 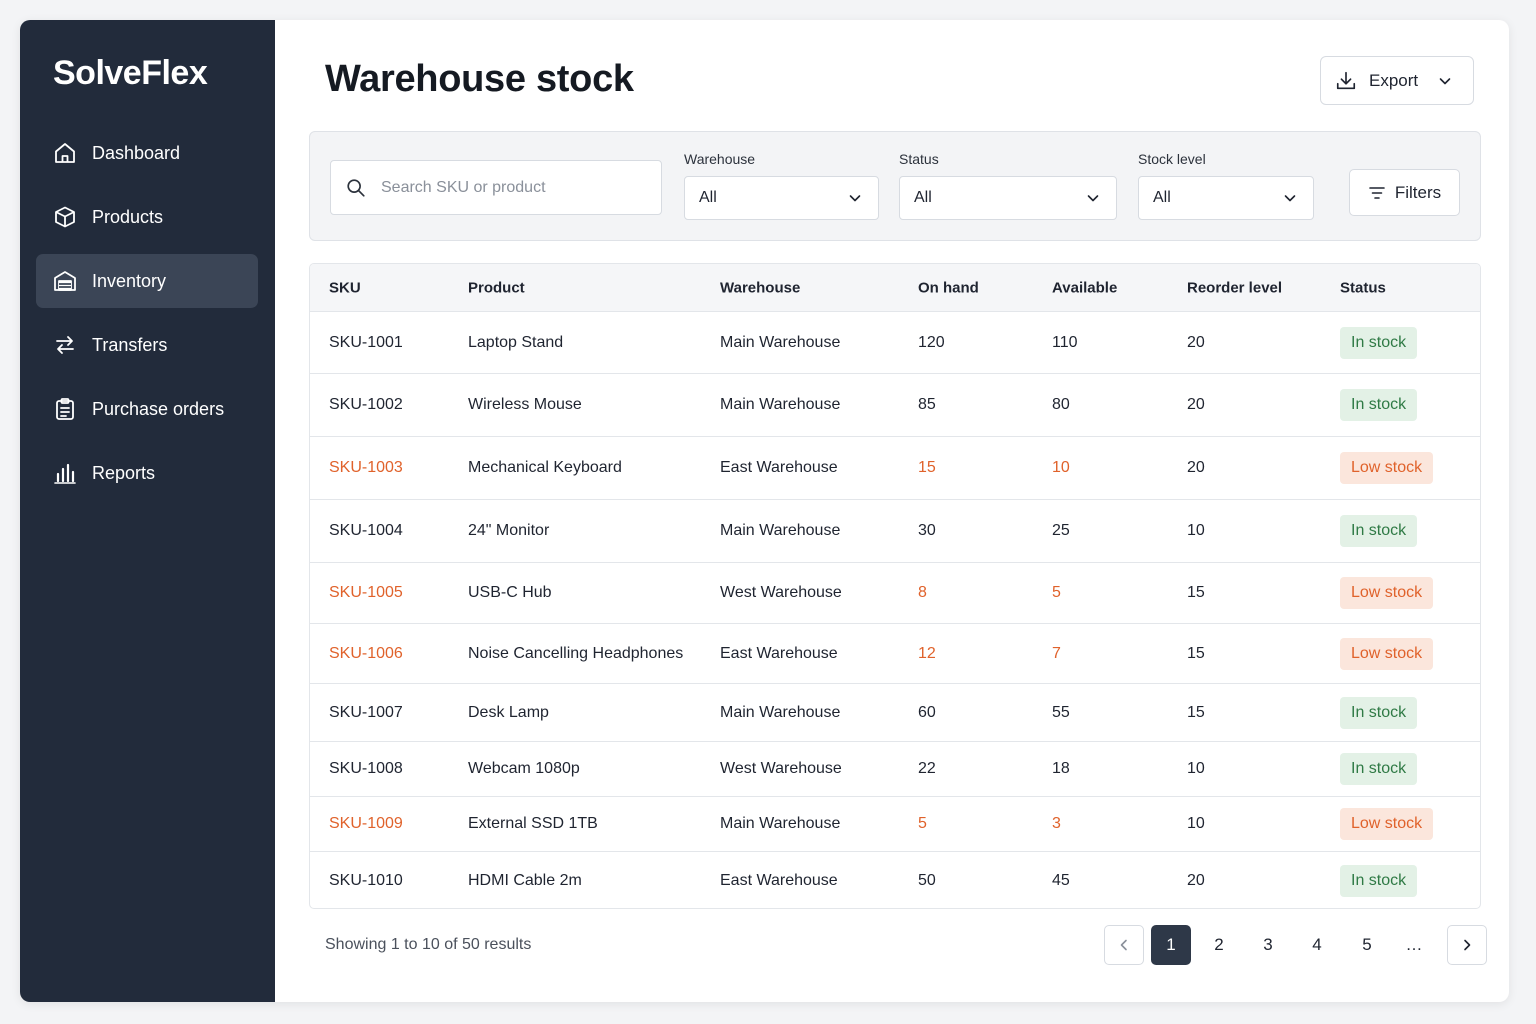 What do you see at coordinates (511, 187) in the screenshot?
I see `search-input` at bounding box center [511, 187].